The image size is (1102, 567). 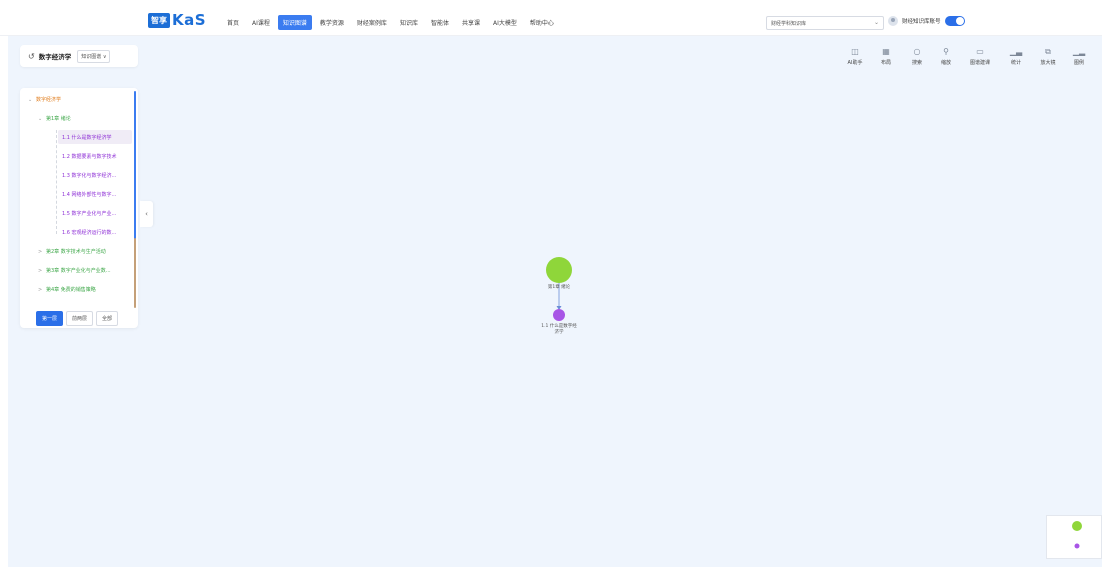 What do you see at coordinates (332, 22) in the screenshot?
I see `nav-teaching-resources: 教学资源` at bounding box center [332, 22].